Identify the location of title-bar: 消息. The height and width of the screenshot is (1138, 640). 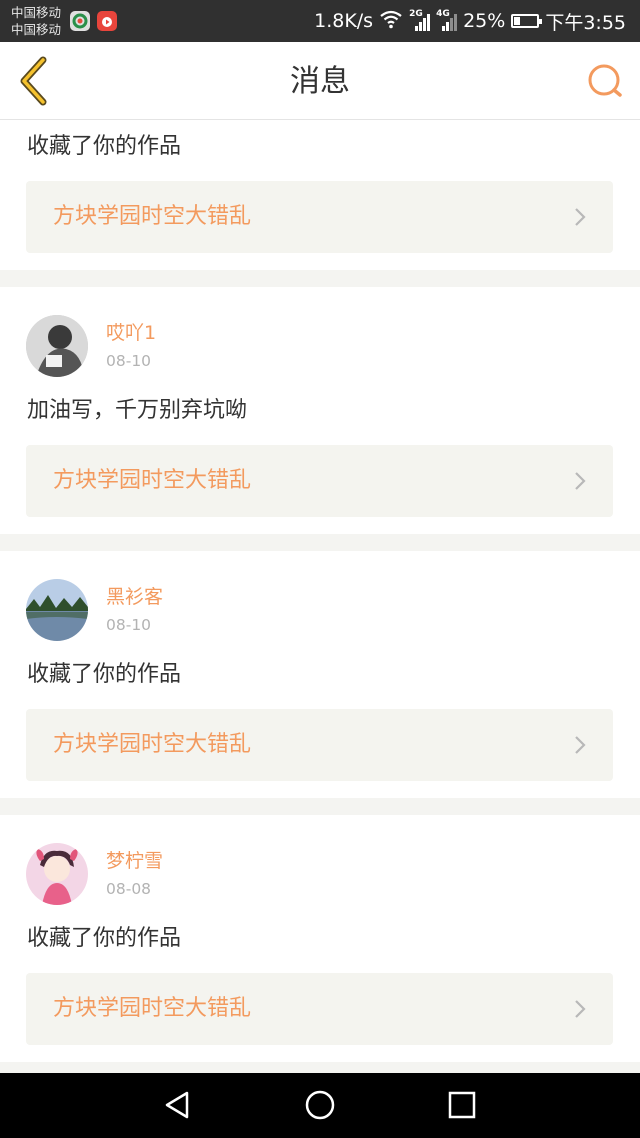
(320, 81).